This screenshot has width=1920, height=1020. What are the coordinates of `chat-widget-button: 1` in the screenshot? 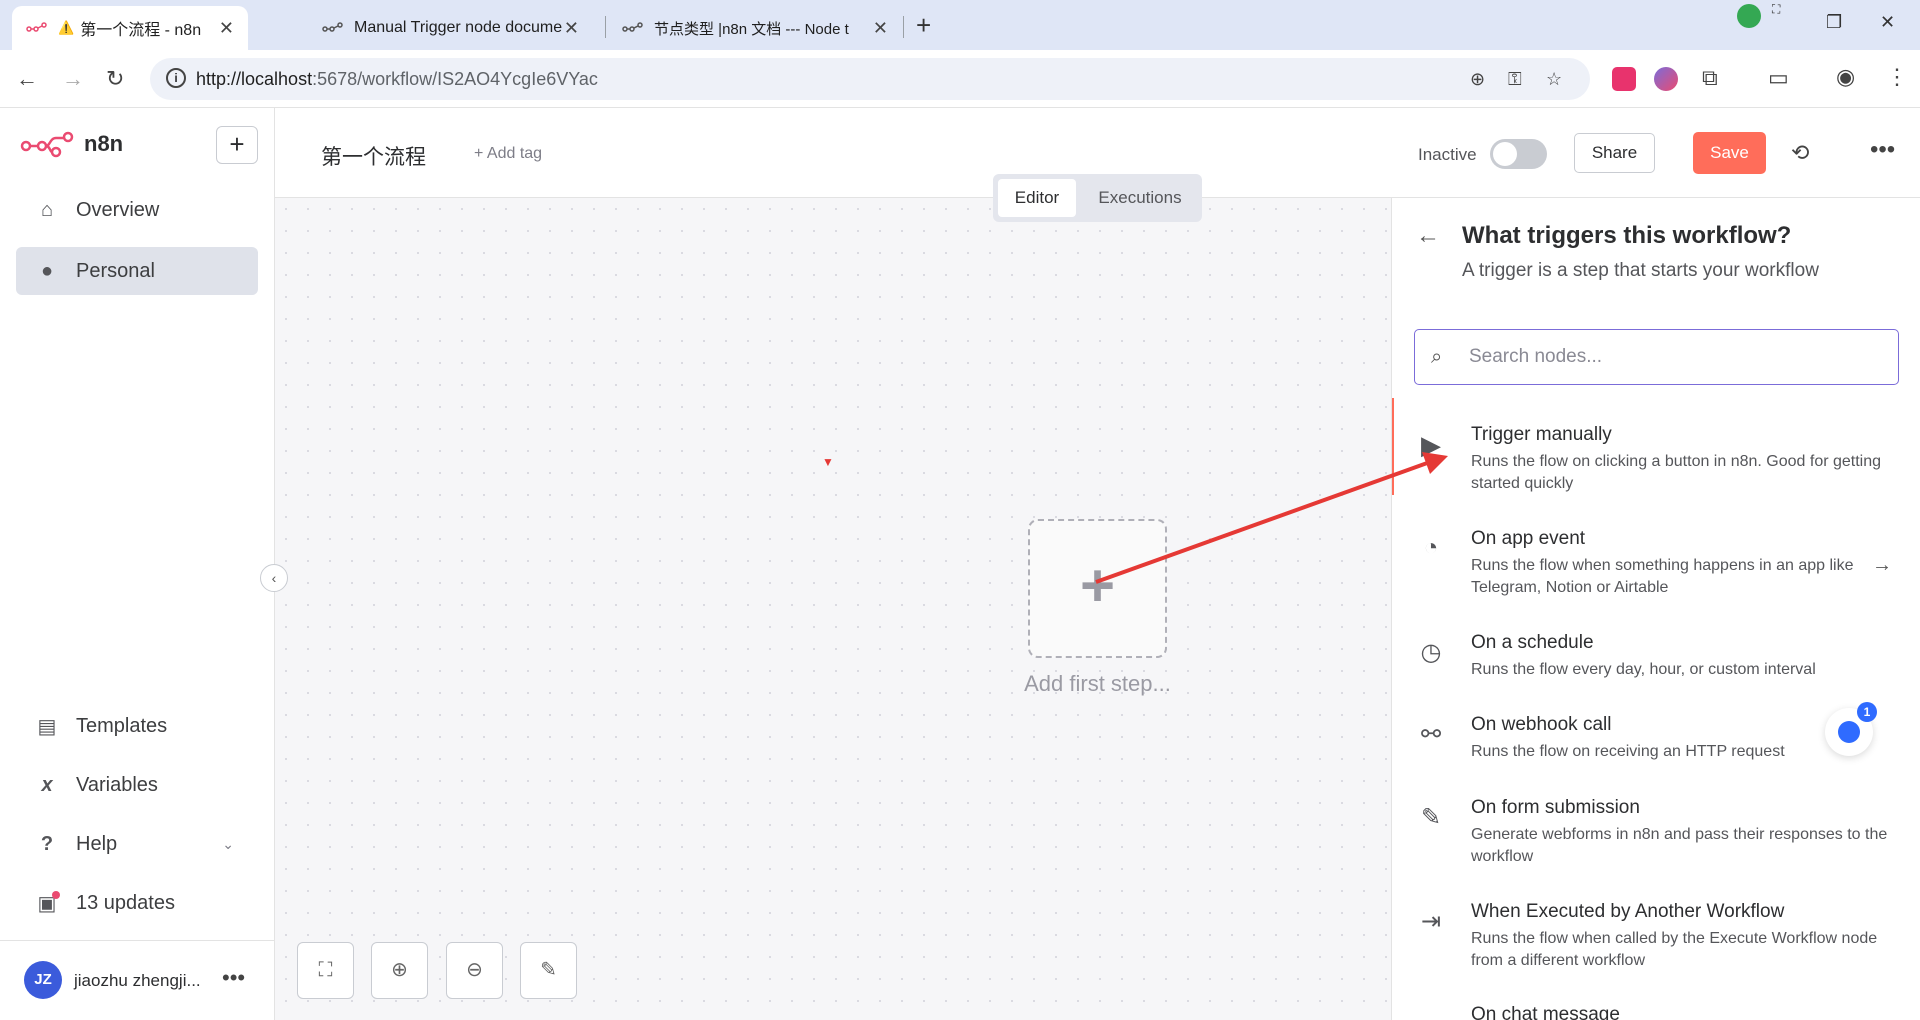 It's located at (1851, 729).